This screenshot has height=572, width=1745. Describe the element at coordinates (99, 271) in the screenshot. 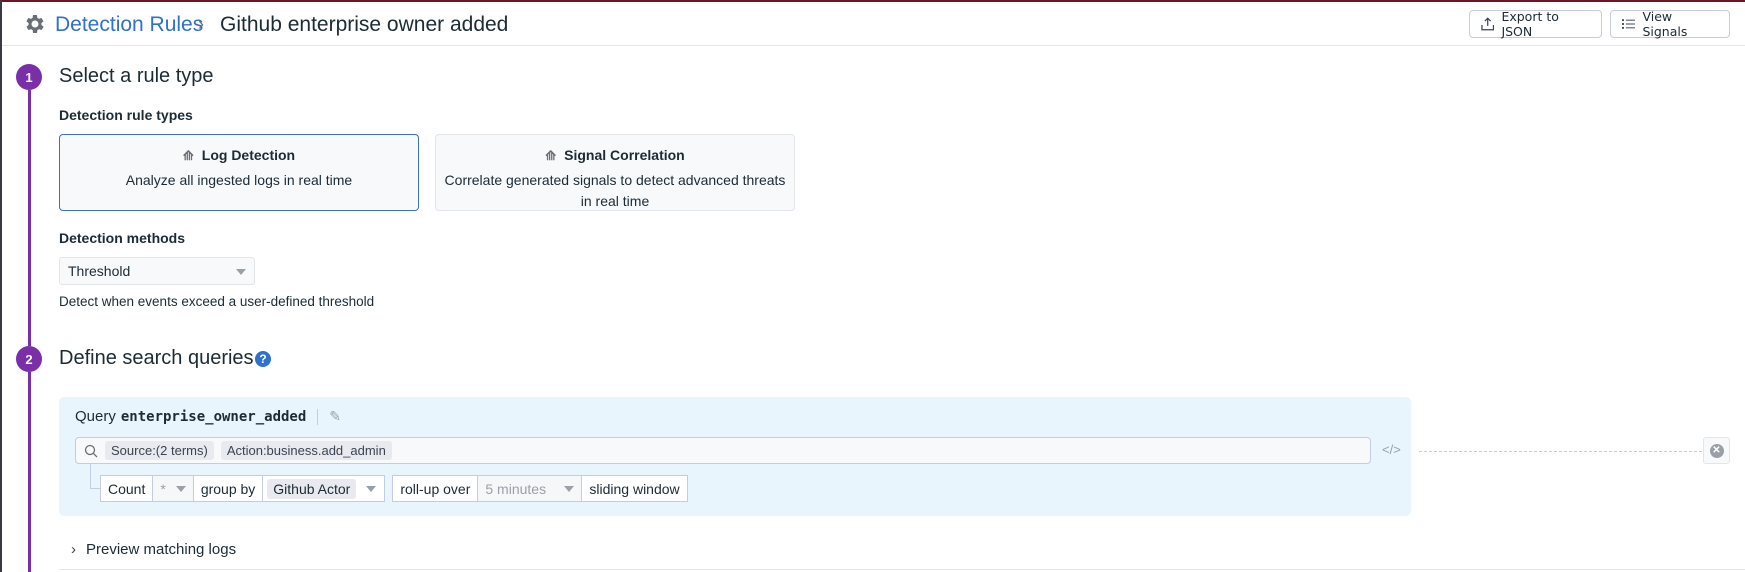

I see `detection-method-value: Threshold` at that location.